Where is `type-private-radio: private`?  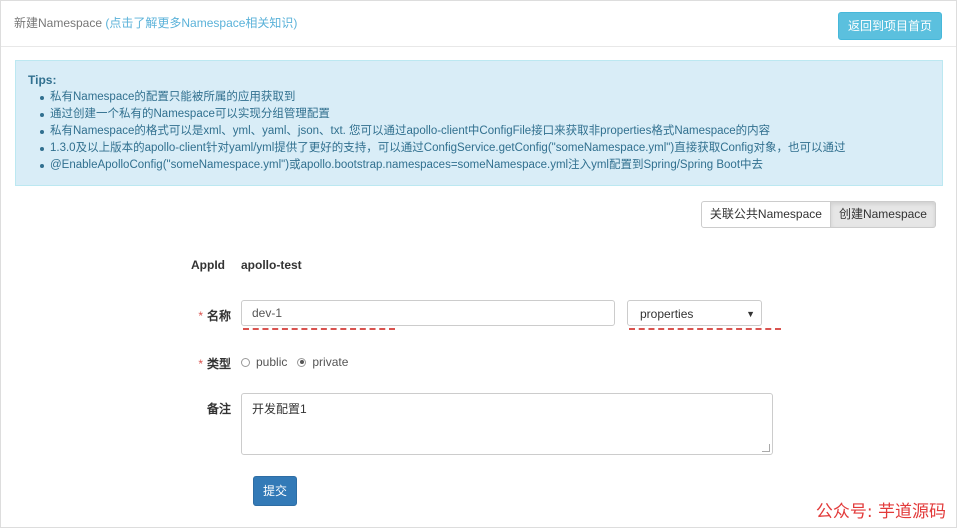
type-private-radio: private is located at coordinates (322, 362).